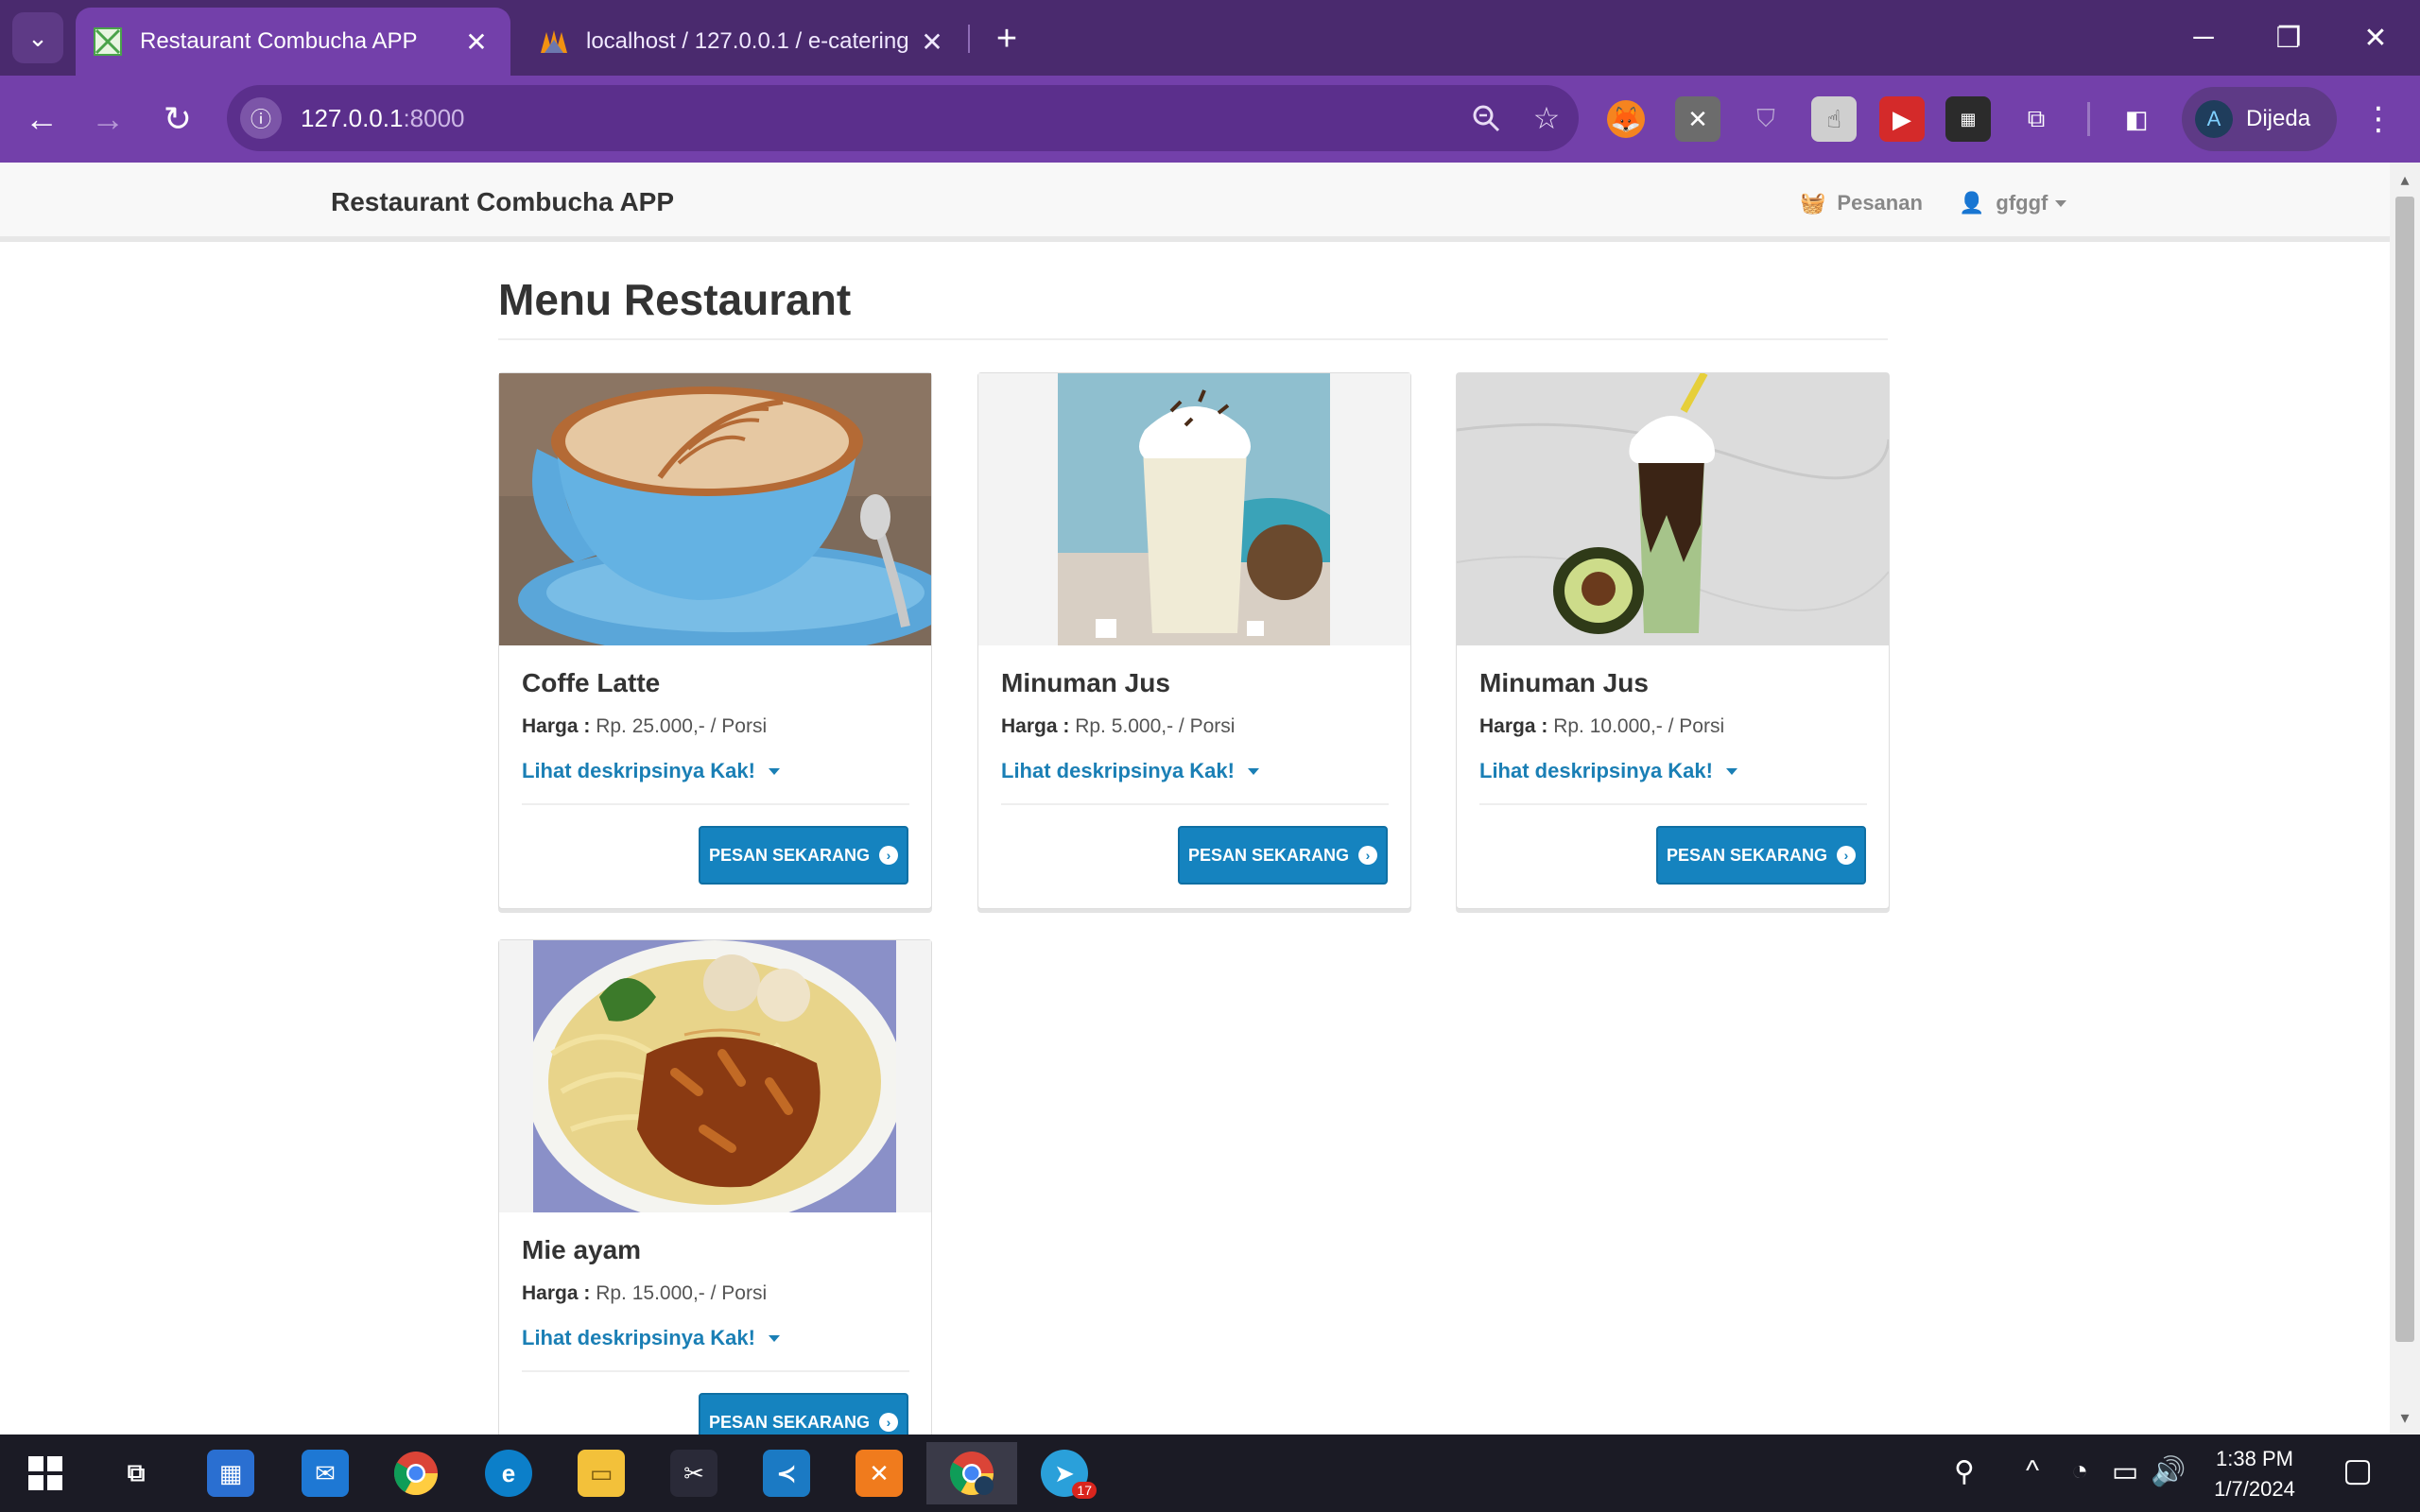 The image size is (2420, 1512). I want to click on taskbar-mail: ✉, so click(325, 1473).